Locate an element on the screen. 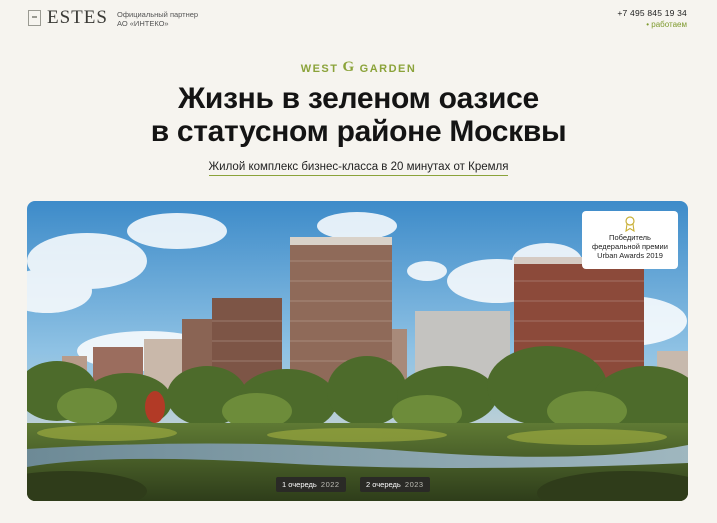  award-line-2: федеральной премии is located at coordinates (630, 246).